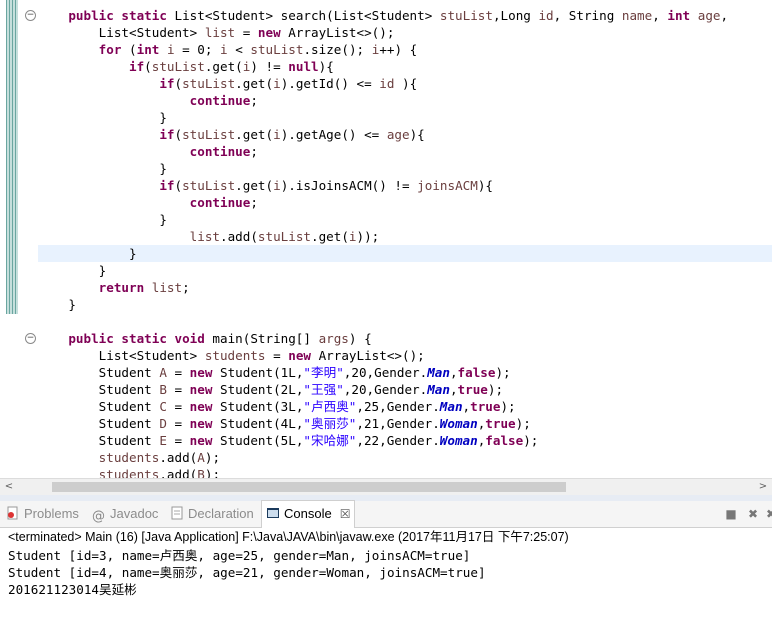  What do you see at coordinates (235, 355) in the screenshot?
I see `code-token: students` at bounding box center [235, 355].